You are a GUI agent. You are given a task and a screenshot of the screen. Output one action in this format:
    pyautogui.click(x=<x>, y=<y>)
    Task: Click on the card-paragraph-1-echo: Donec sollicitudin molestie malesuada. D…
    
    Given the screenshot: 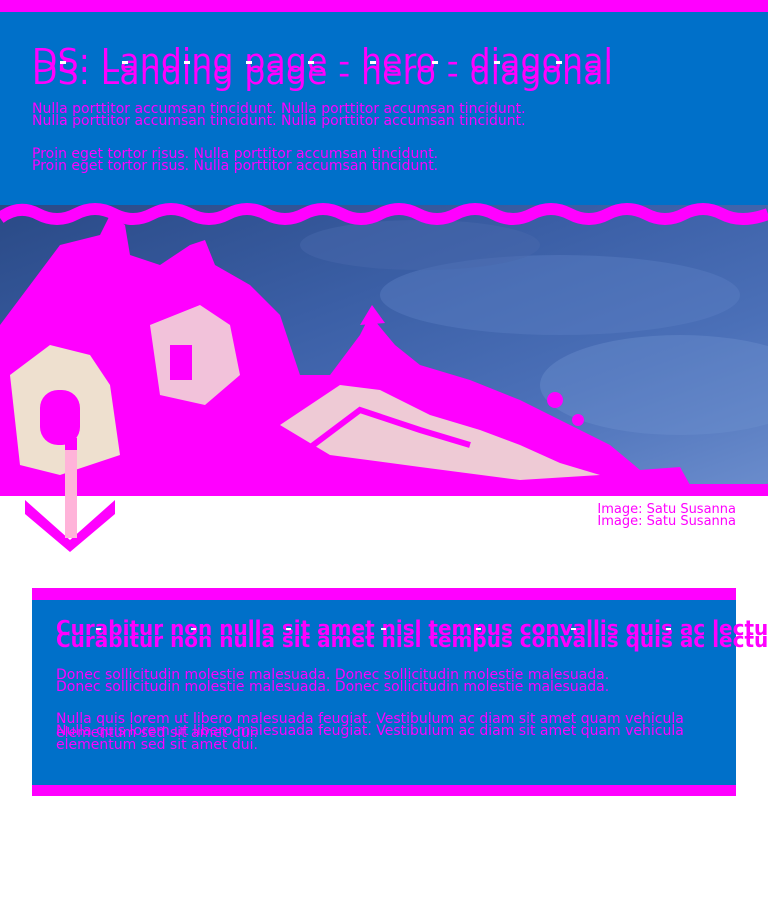 What is the action you would take?
    pyautogui.click(x=333, y=687)
    